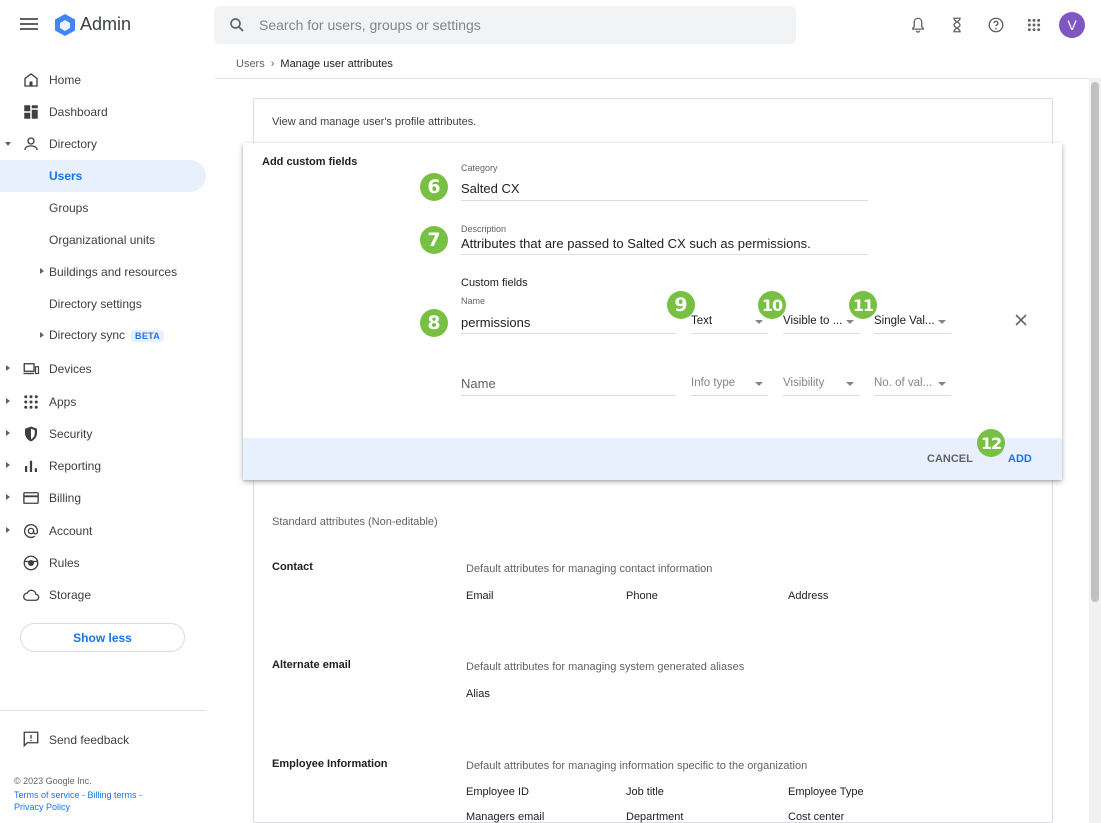 The height and width of the screenshot is (823, 1101). Describe the element at coordinates (103, 595) in the screenshot. I see `sidebar-item-storage: Storage` at that location.